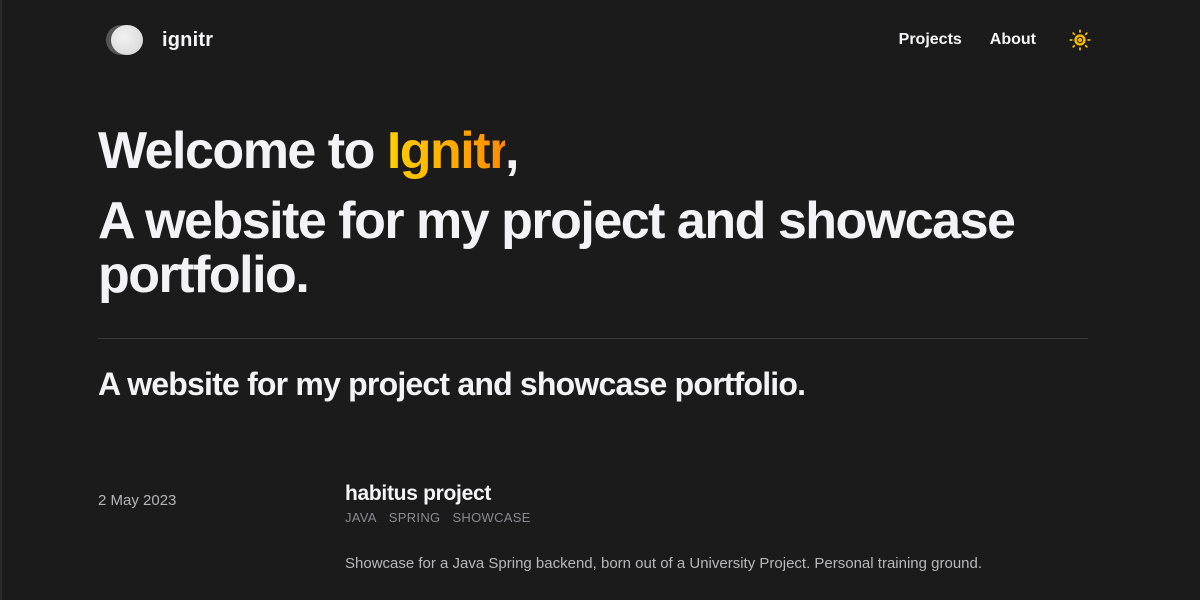  I want to click on welcome-suffix: ,, so click(511, 151).